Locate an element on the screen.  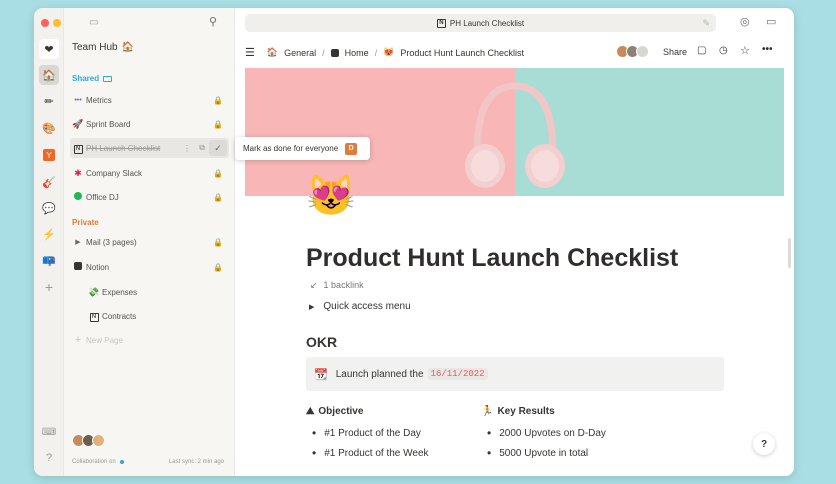
heading-okr: OKR is located at coordinates (322, 342).